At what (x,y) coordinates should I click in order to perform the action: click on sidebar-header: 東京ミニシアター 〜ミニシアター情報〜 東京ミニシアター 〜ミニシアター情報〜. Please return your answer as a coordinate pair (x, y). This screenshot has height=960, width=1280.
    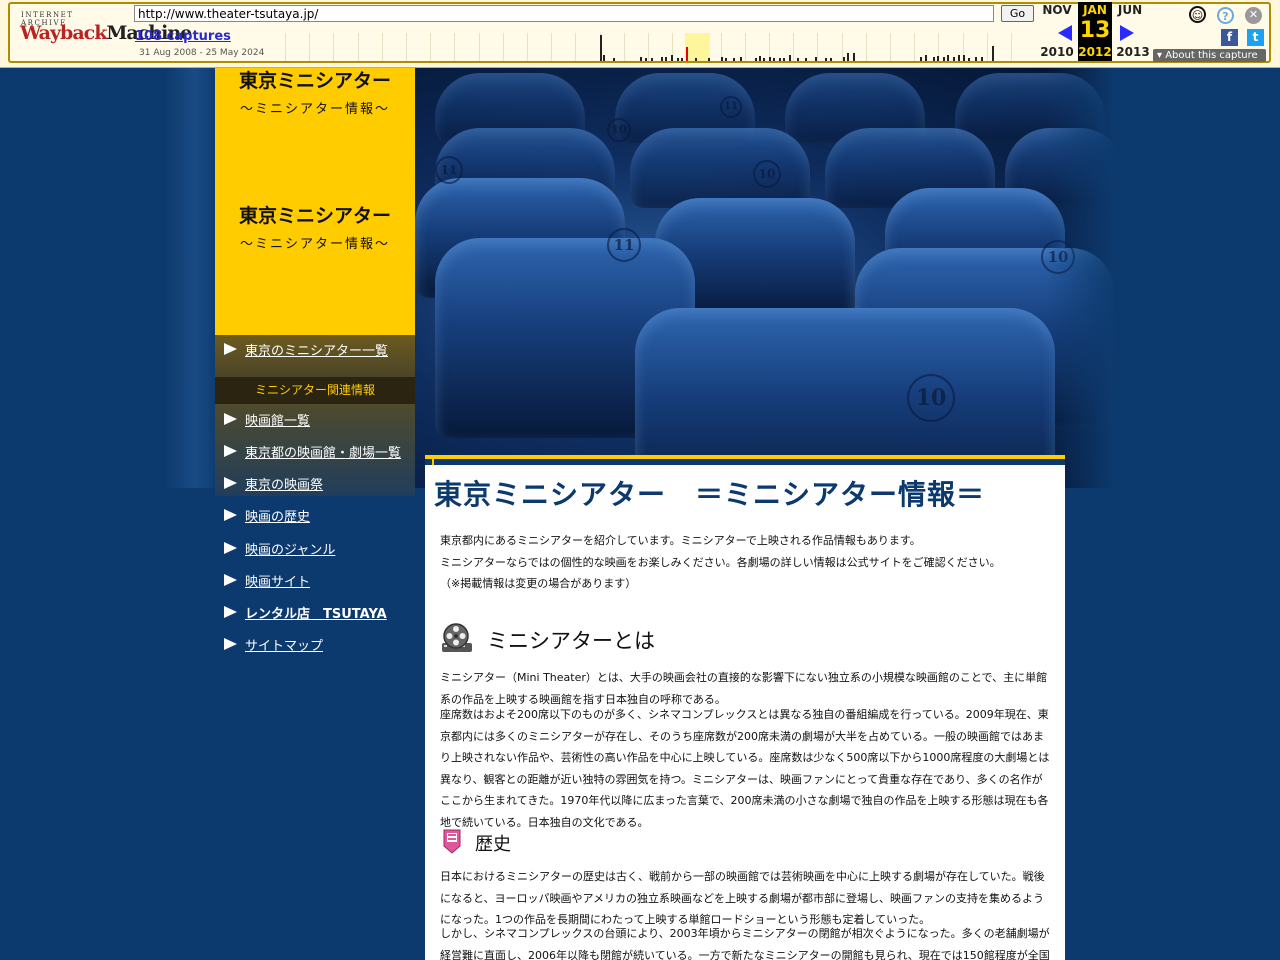
    Looking at the image, I should click on (315, 201).